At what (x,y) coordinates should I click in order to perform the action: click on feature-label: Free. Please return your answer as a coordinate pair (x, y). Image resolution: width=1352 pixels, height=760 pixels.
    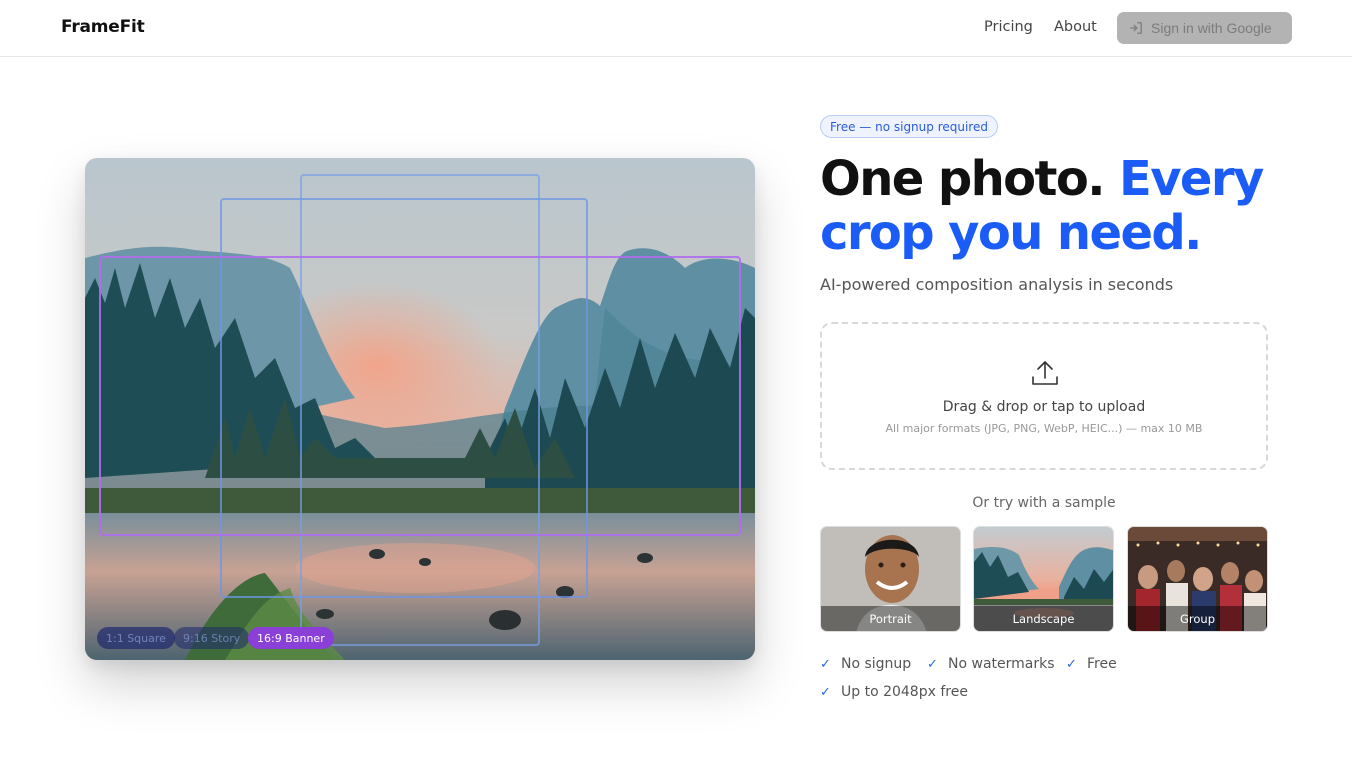
    Looking at the image, I should click on (1102, 664).